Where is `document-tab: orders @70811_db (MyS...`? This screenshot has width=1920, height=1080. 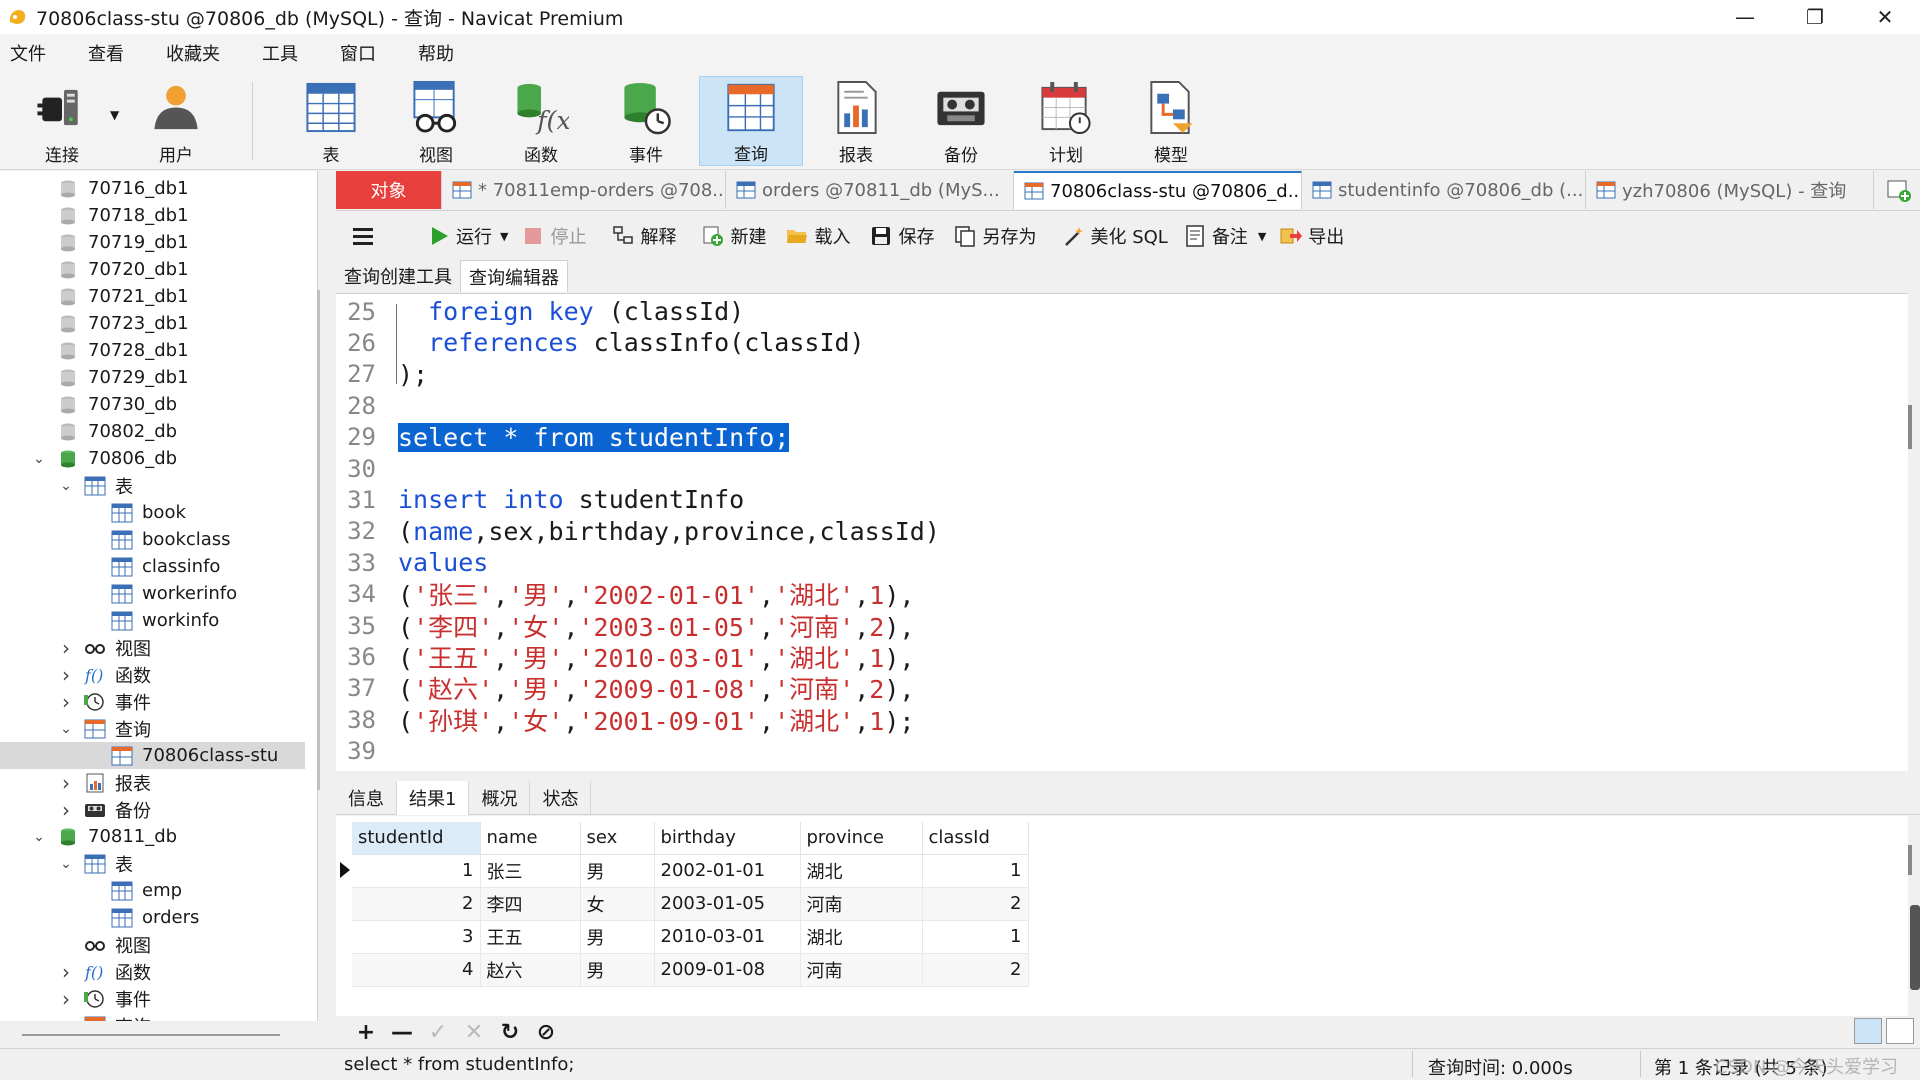
document-tab: orders @70811_db (MyS... is located at coordinates (870, 190).